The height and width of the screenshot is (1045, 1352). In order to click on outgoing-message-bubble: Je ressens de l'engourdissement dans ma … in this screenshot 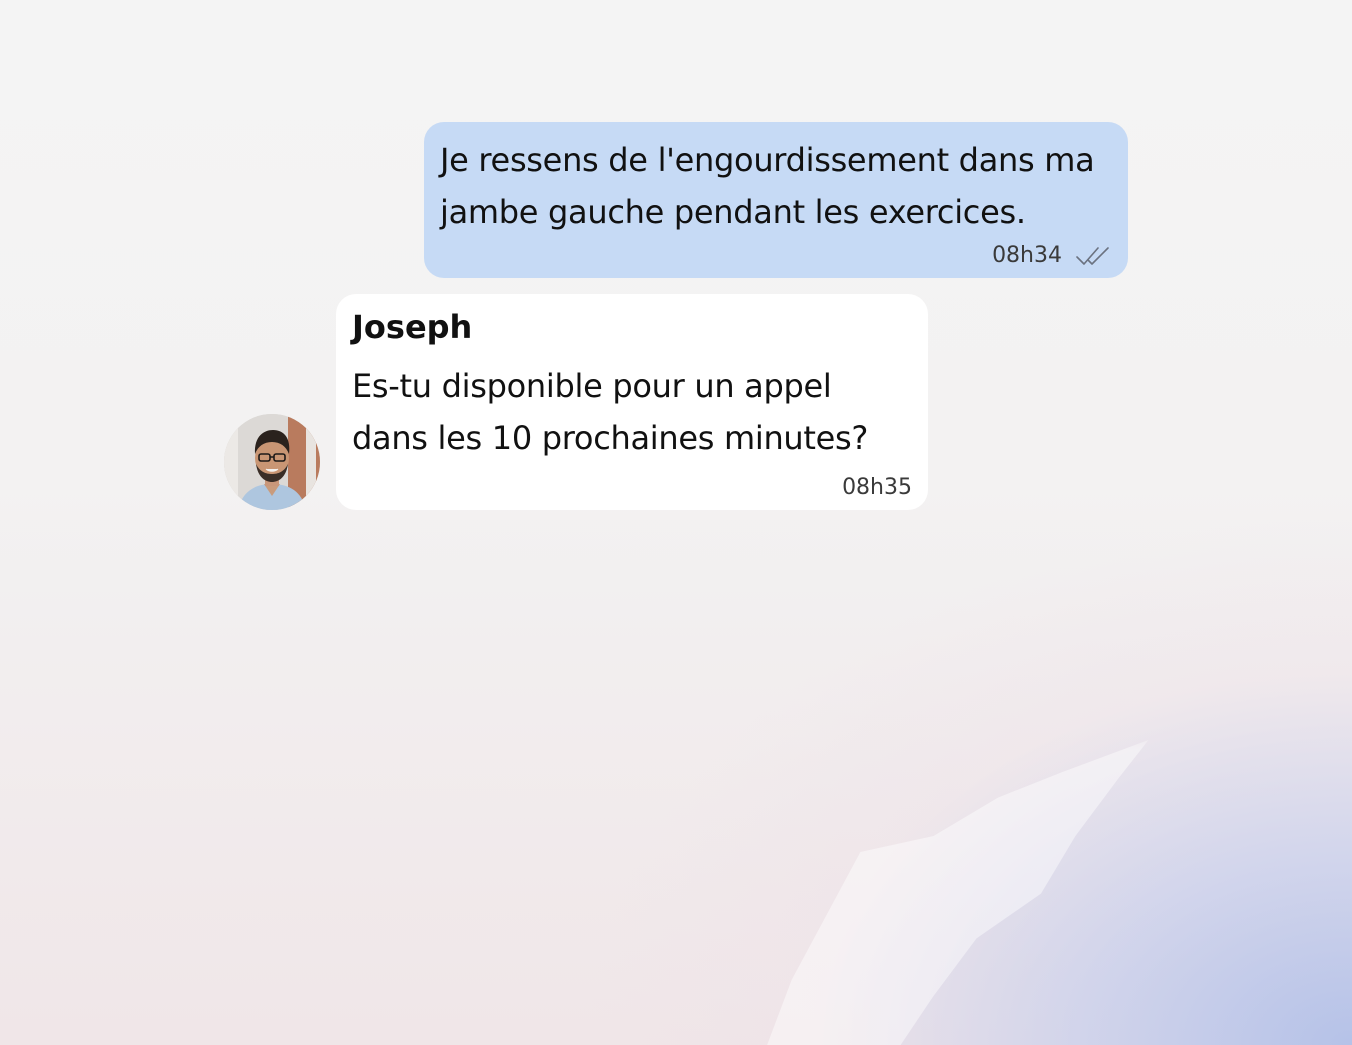, I will do `click(776, 200)`.